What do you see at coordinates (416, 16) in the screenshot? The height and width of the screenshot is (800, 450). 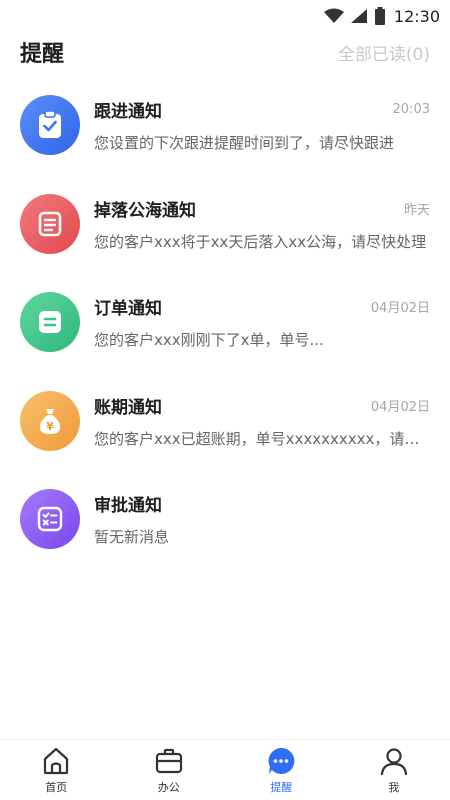 I see `clock: 12:30` at bounding box center [416, 16].